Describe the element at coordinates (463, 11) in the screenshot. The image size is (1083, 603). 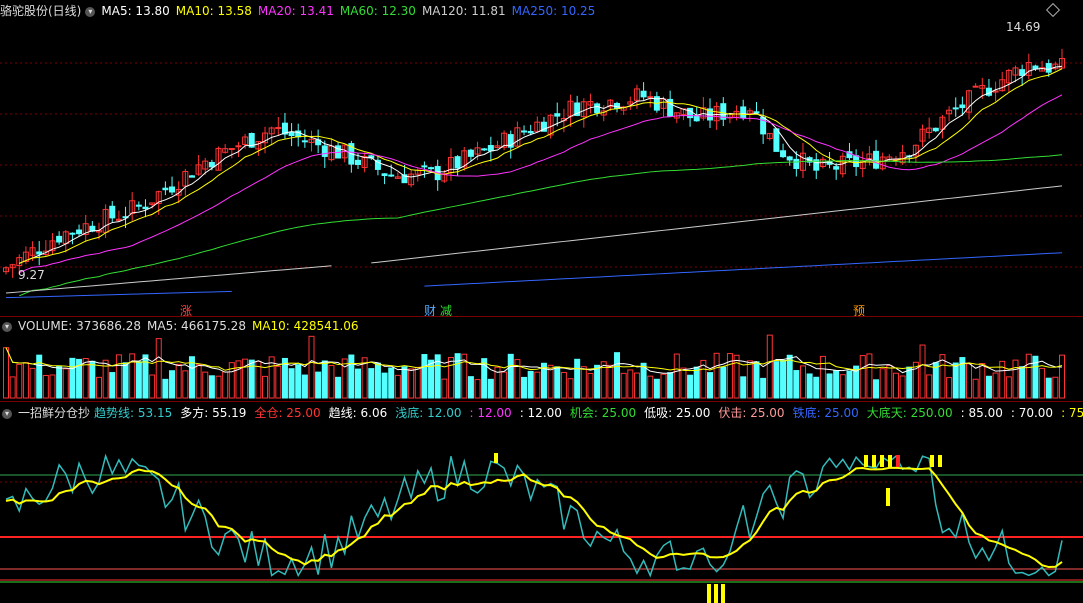
I see `ma-legend-item: MA120: 11.81` at that location.